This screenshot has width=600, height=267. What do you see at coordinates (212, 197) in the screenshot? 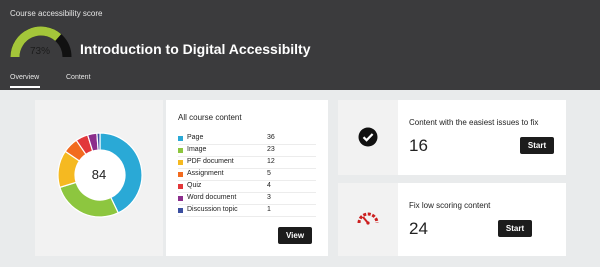
I see `legend-label: Word document` at bounding box center [212, 197].